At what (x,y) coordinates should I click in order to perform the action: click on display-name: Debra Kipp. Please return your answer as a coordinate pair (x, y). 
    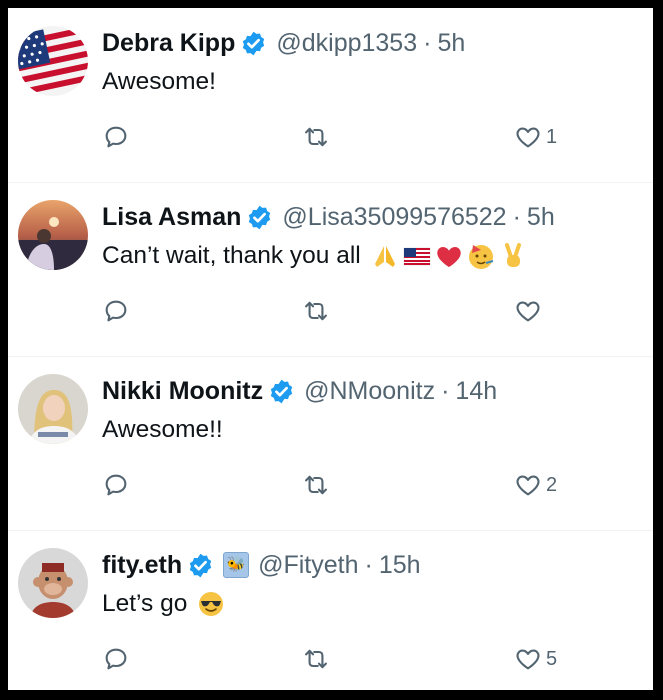
    Looking at the image, I should click on (168, 43).